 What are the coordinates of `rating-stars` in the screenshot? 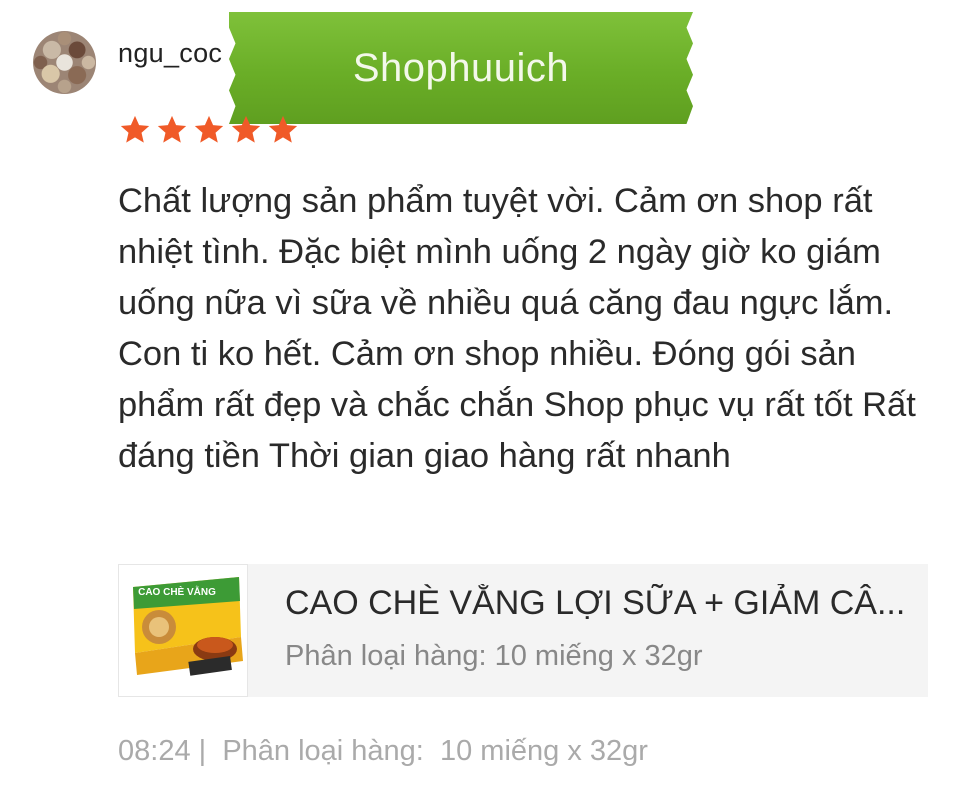 It's located at (209, 130).